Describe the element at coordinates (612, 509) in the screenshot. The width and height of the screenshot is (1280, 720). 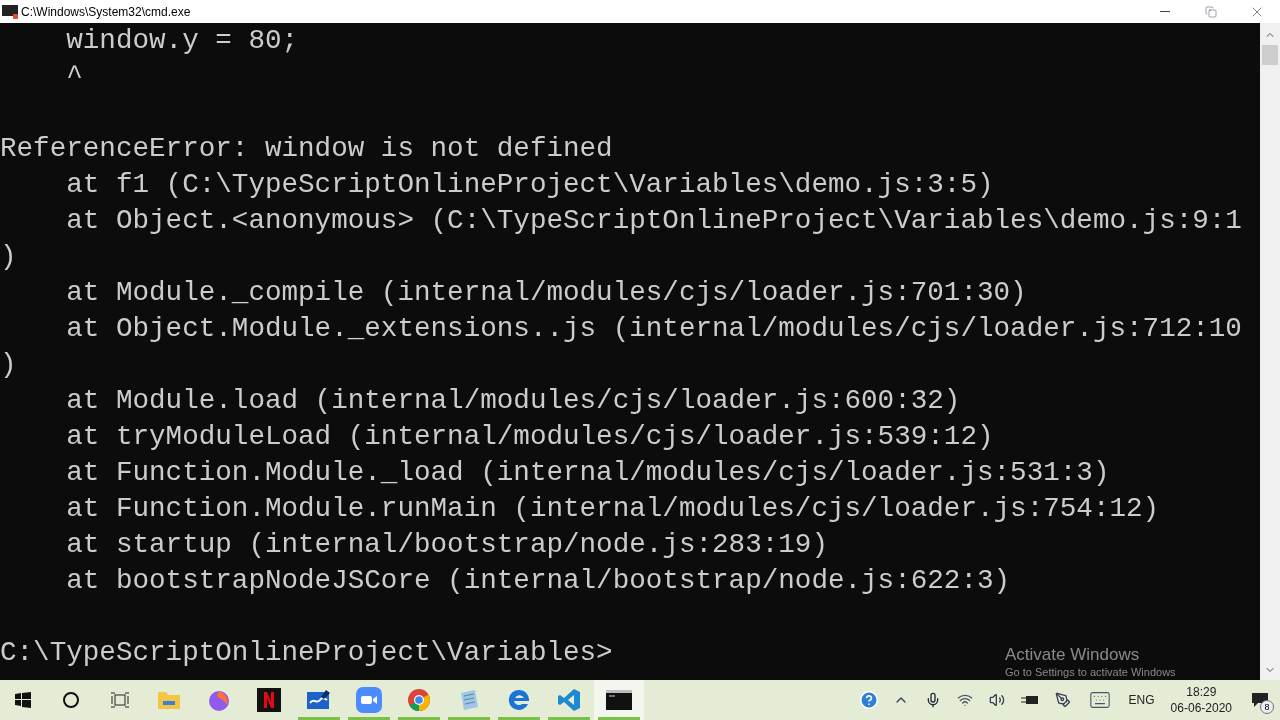
I see `console-line: at Function.Module.runMain (internal/modules/cjs/loader.js:754:12)` at that location.